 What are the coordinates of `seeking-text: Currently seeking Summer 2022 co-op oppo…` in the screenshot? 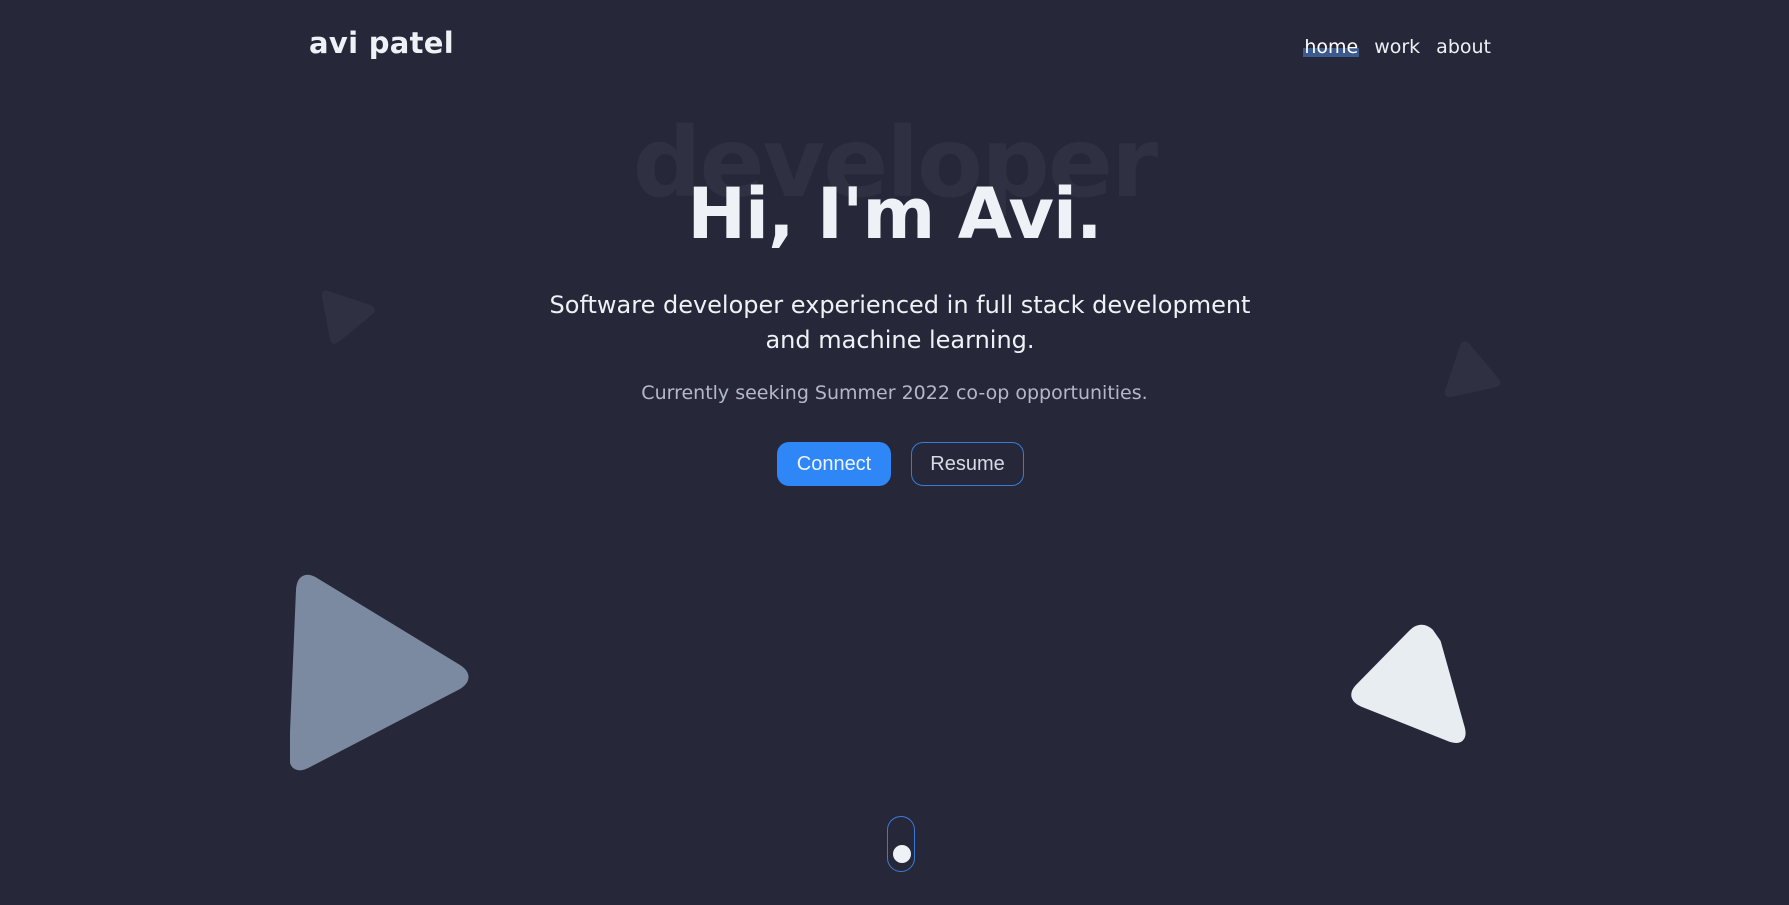 It's located at (894, 393).